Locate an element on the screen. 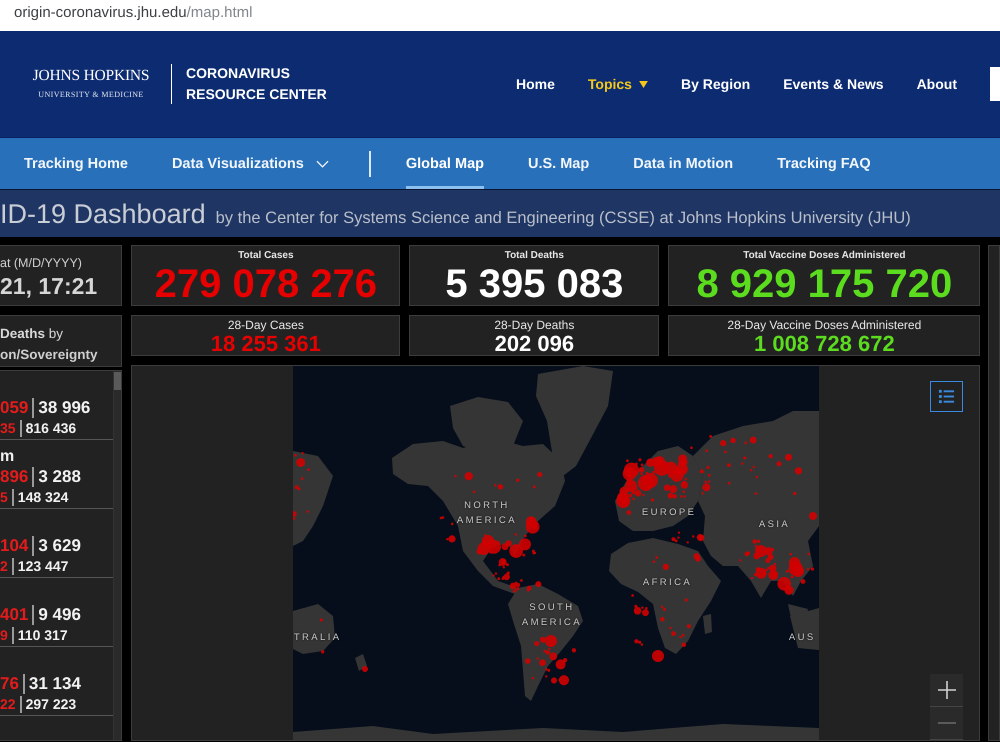 This screenshot has height=742, width=1000. list-icon is located at coordinates (947, 396).